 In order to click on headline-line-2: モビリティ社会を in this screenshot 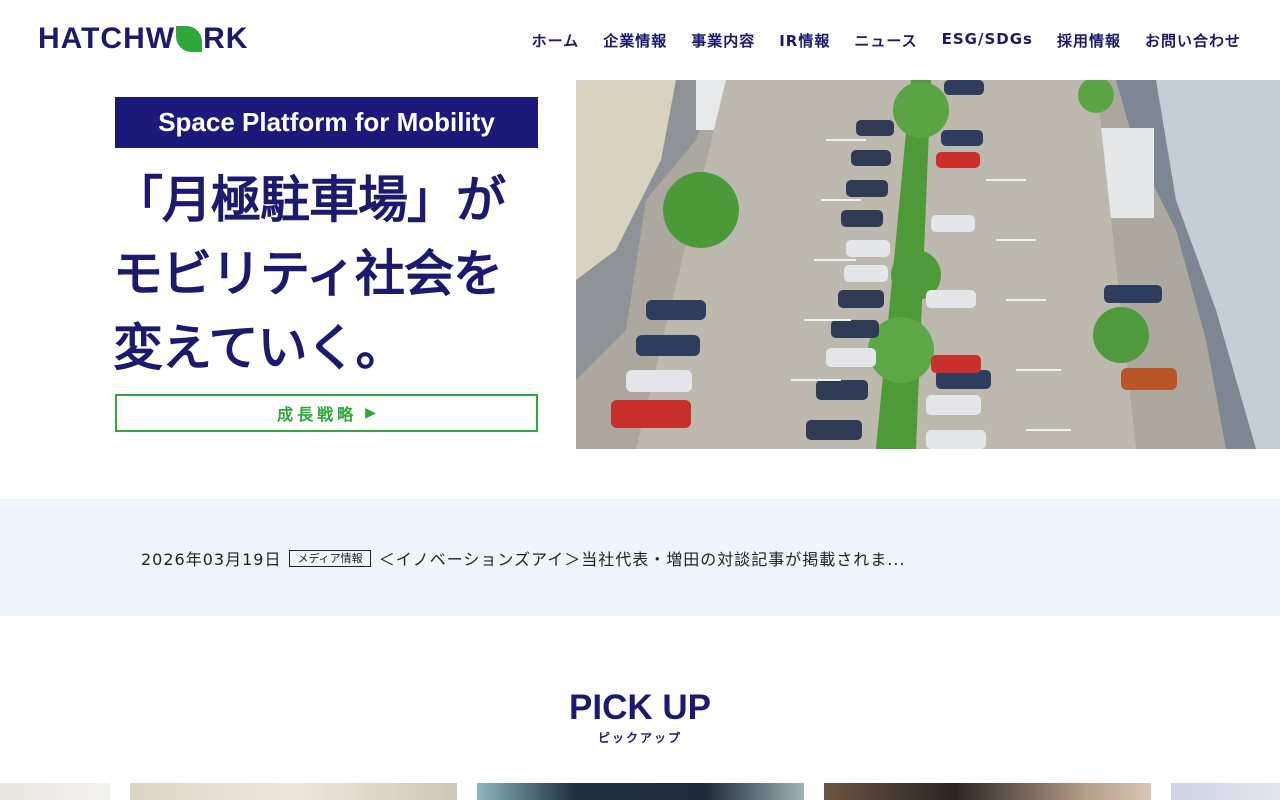, I will do `click(308, 274)`.